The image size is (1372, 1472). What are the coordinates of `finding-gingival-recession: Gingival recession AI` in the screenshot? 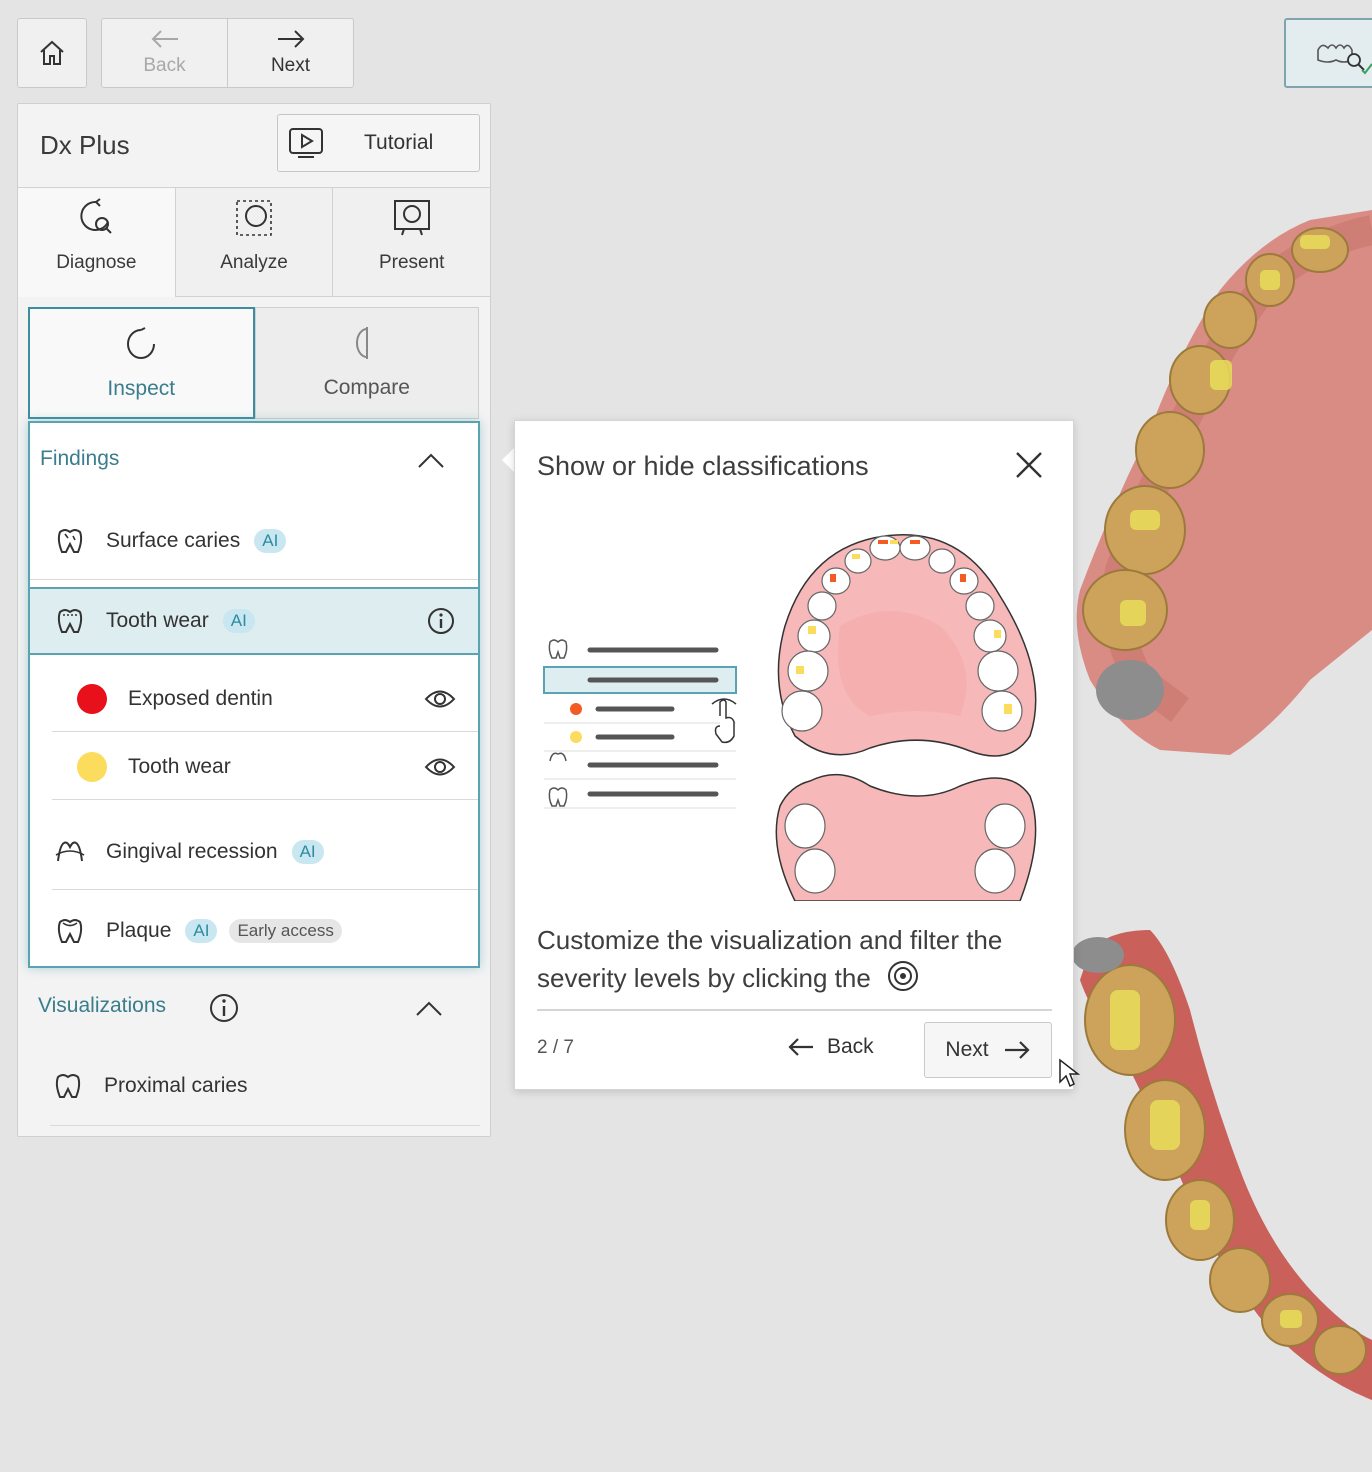 It's located at (254, 852).